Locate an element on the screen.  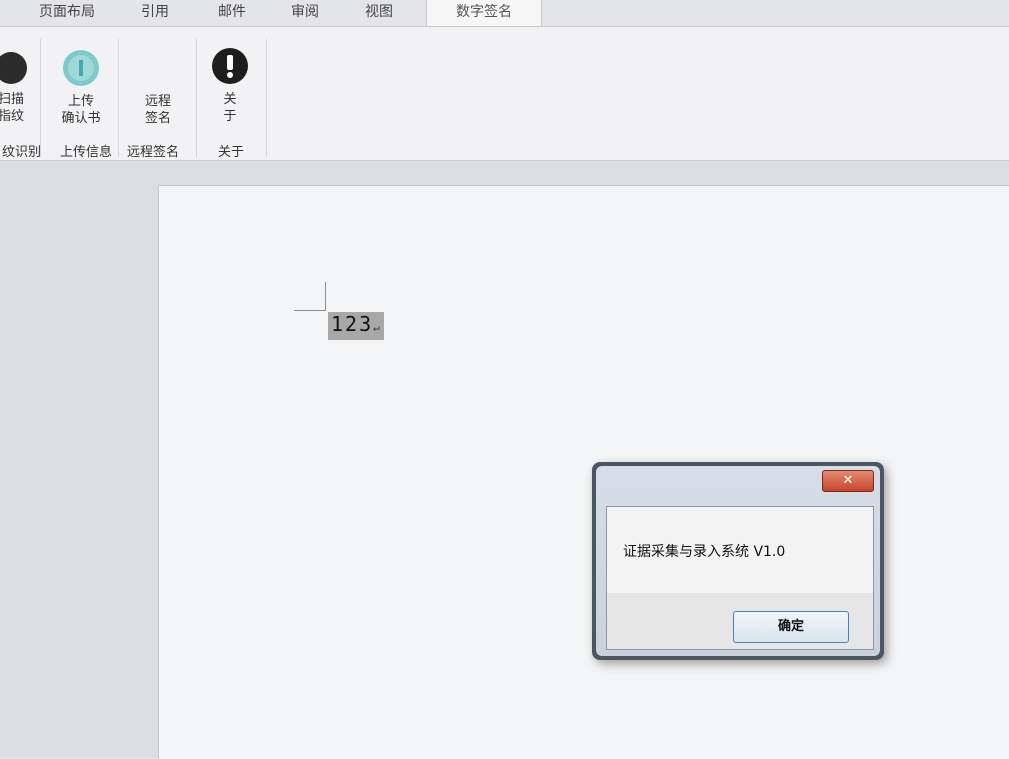
dialog-content: 证据采集与录入系统 V1.0 确定 is located at coordinates (740, 578).